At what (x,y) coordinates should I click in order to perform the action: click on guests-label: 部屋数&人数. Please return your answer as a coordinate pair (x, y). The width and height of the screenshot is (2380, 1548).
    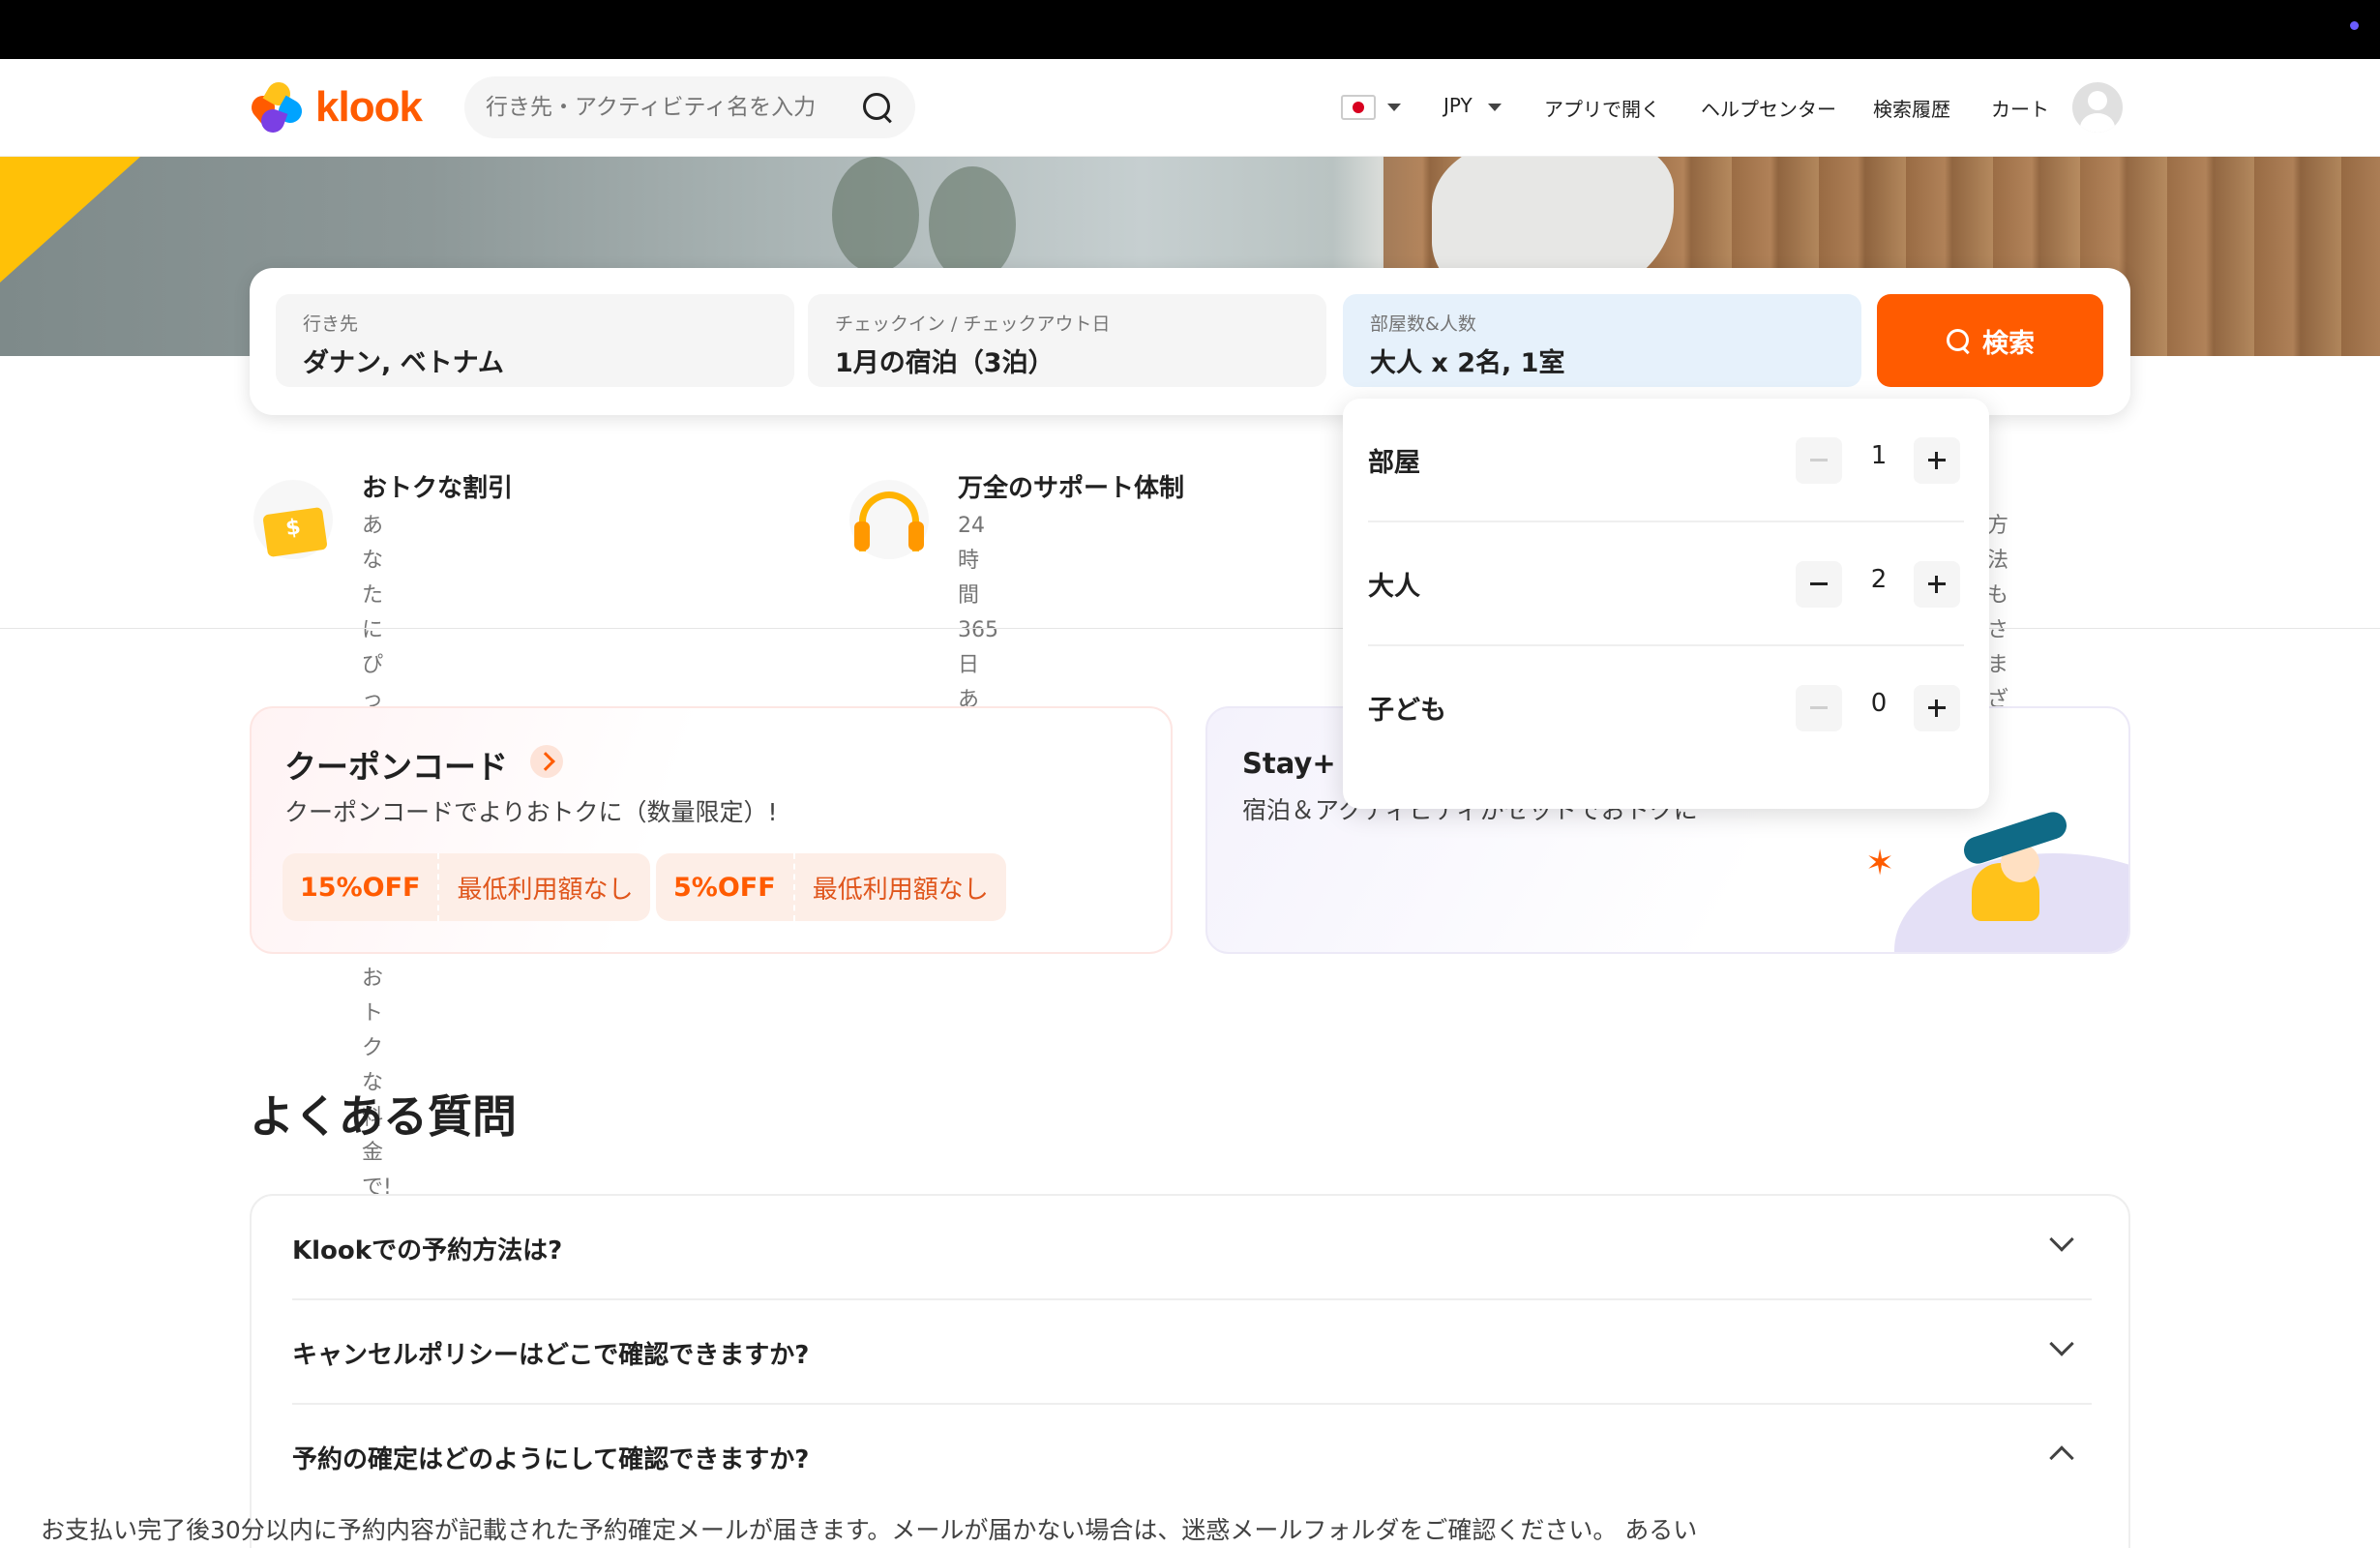
    Looking at the image, I should click on (1423, 324).